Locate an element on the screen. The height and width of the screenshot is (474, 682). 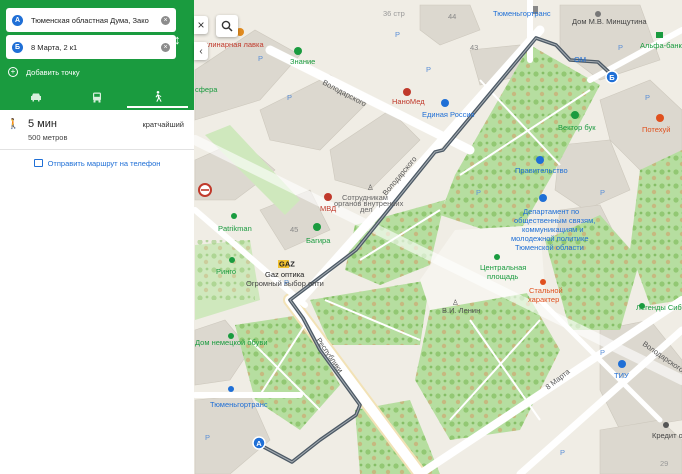
plus-icon: + is located at coordinates (13, 72).